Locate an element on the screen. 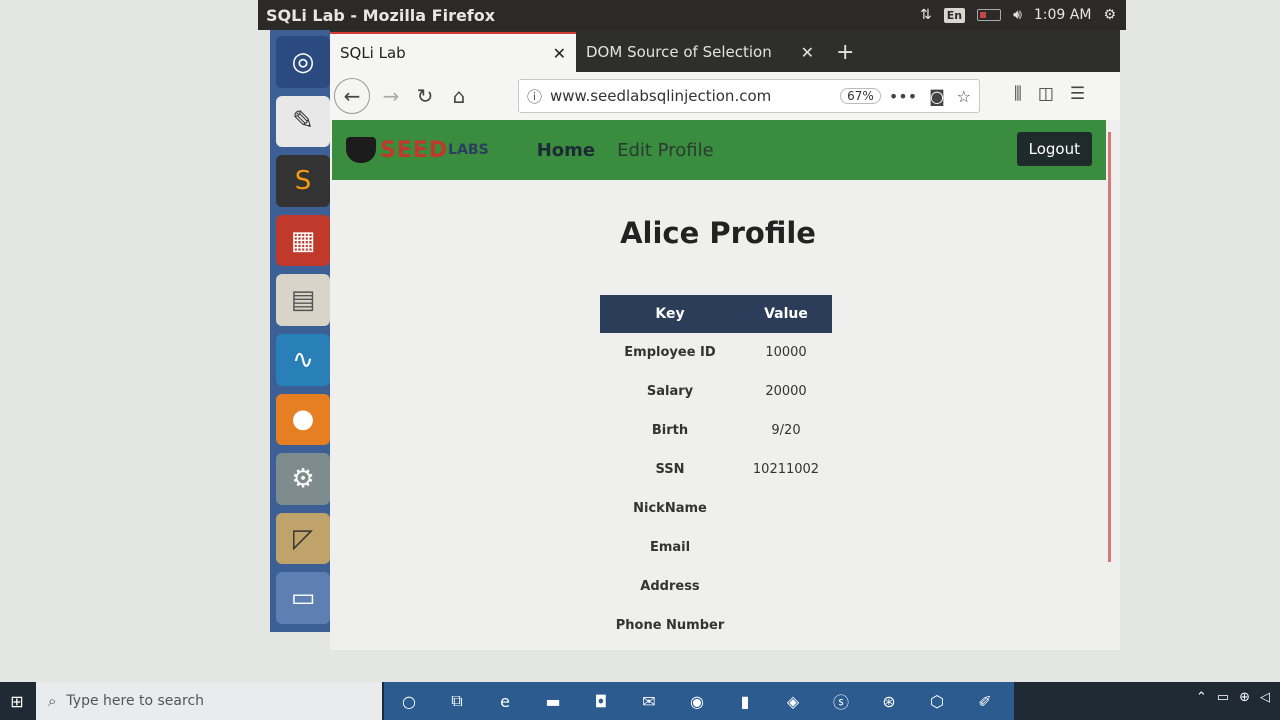  reload-icon: ↻ is located at coordinates (425, 96).